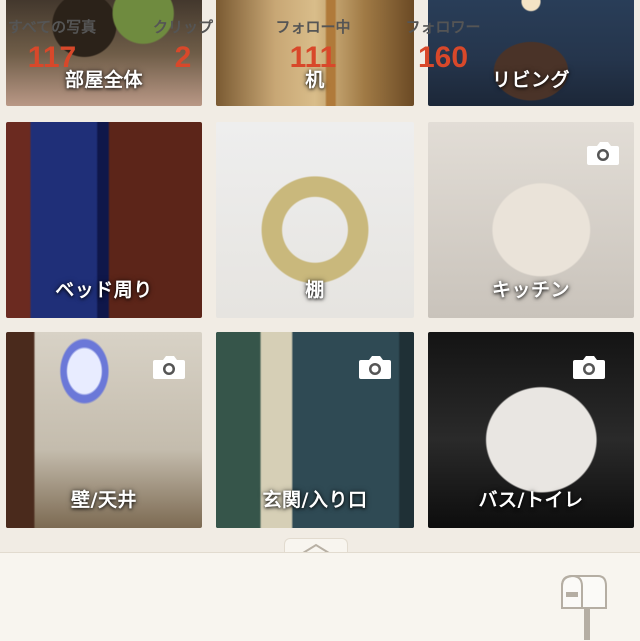 This screenshot has height=641, width=640. I want to click on room-tile-kabe: 壁/天井, so click(104, 430).